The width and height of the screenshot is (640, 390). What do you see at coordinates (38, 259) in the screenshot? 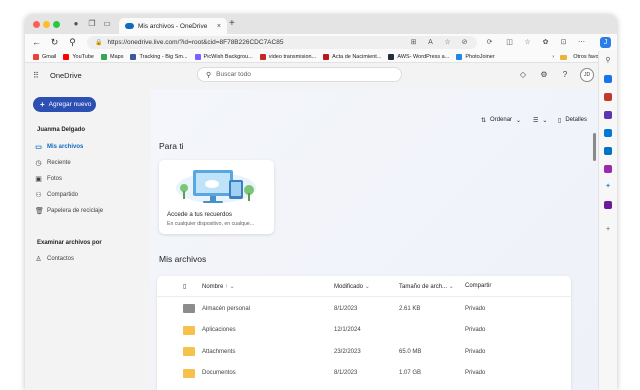
I see `contact-icon: ♙` at bounding box center [38, 259].